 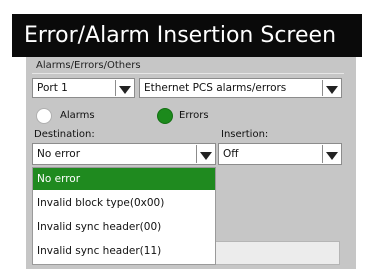 I want to click on dropdown-option: No error, so click(x=124, y=179).